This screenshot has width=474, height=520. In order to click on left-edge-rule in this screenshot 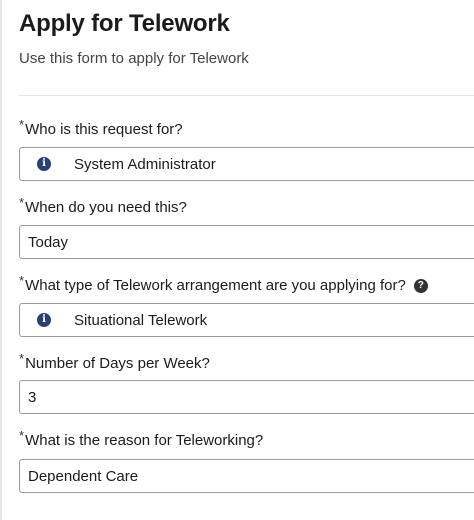, I will do `click(1, 260)`.